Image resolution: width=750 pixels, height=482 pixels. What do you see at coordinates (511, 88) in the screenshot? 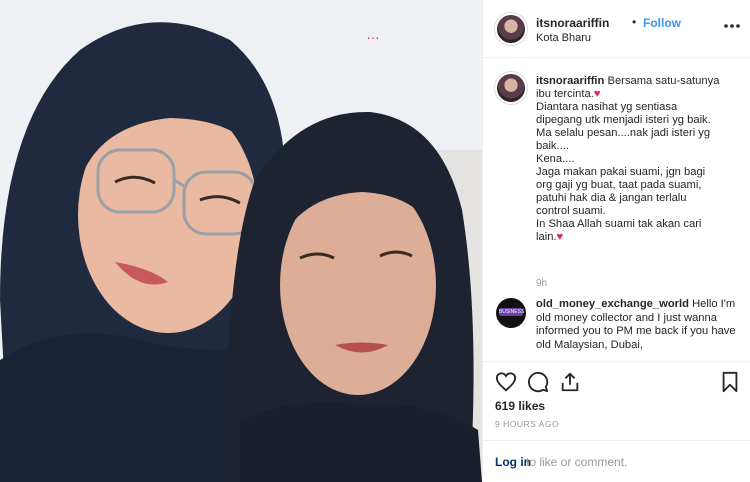
I see `caption-avatar` at bounding box center [511, 88].